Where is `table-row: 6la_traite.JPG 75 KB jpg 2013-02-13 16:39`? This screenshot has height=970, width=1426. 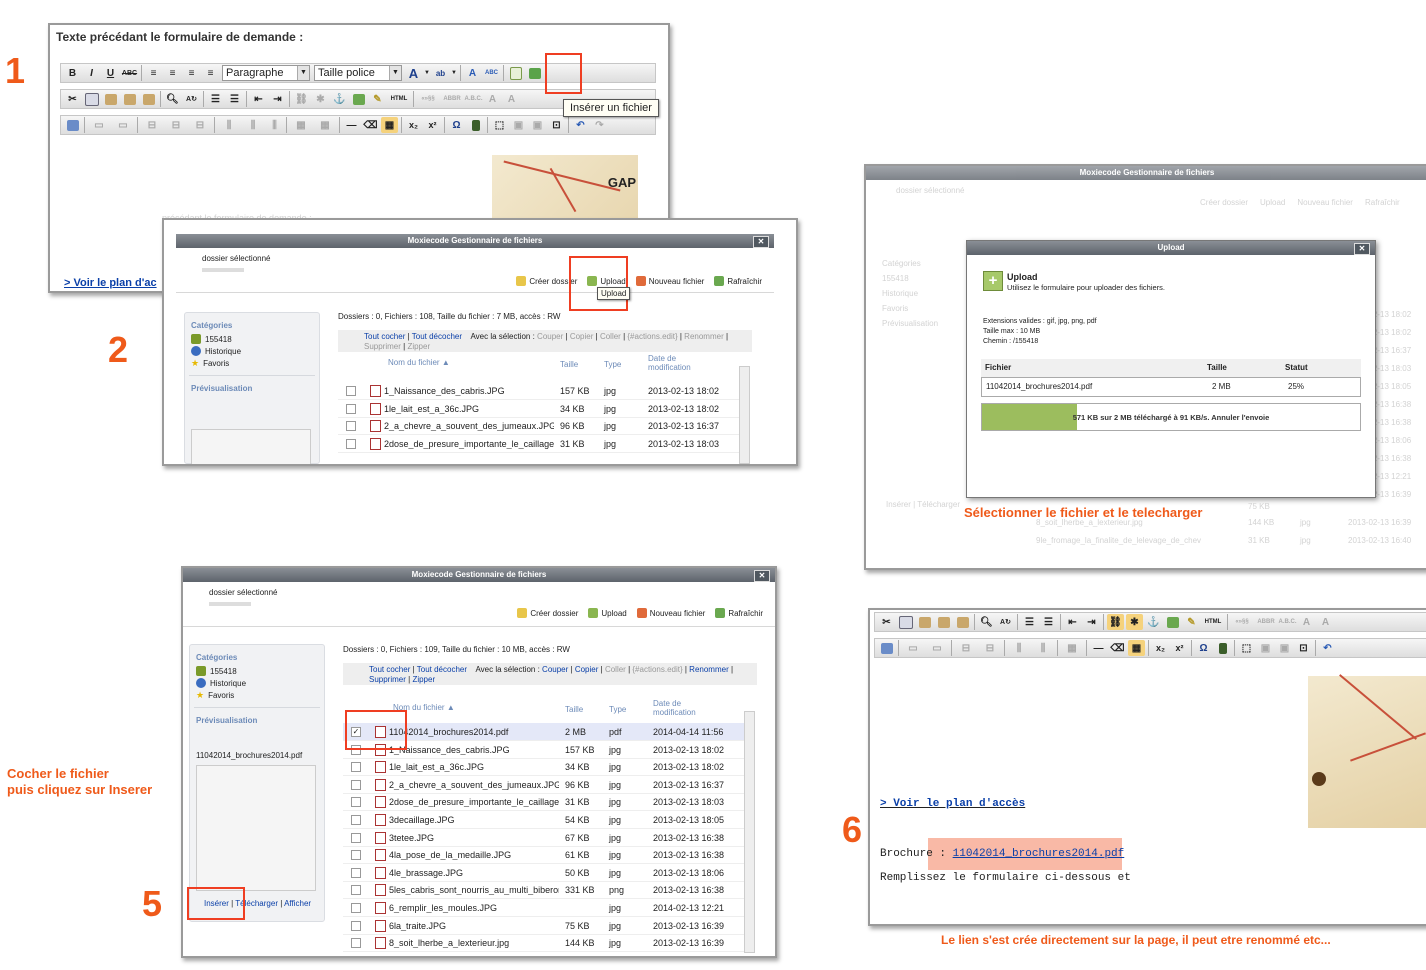
table-row: 6la_traite.JPG 75 KB jpg 2013-02-13 16:39 is located at coordinates (545, 926).